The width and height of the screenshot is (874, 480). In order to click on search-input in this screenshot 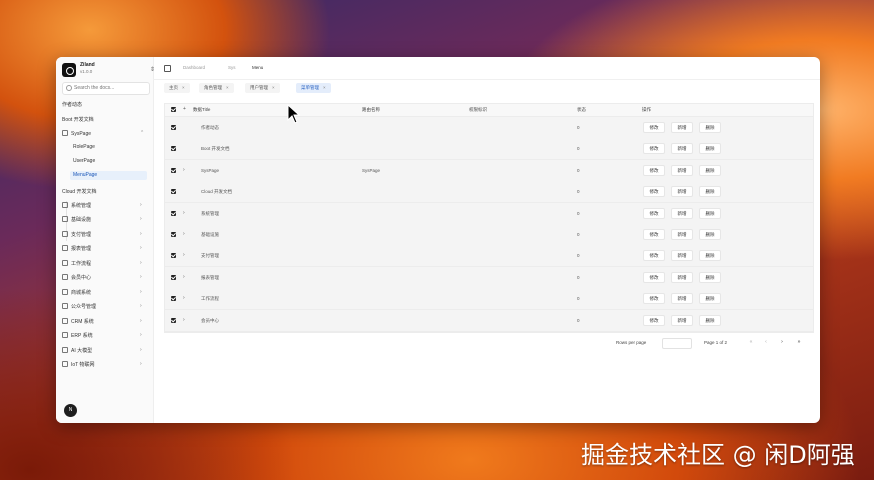, I will do `click(110, 88)`.